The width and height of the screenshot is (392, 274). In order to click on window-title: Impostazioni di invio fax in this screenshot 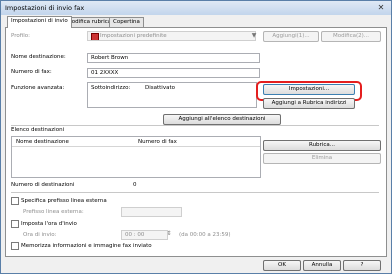, I will do `click(45, 8)`.